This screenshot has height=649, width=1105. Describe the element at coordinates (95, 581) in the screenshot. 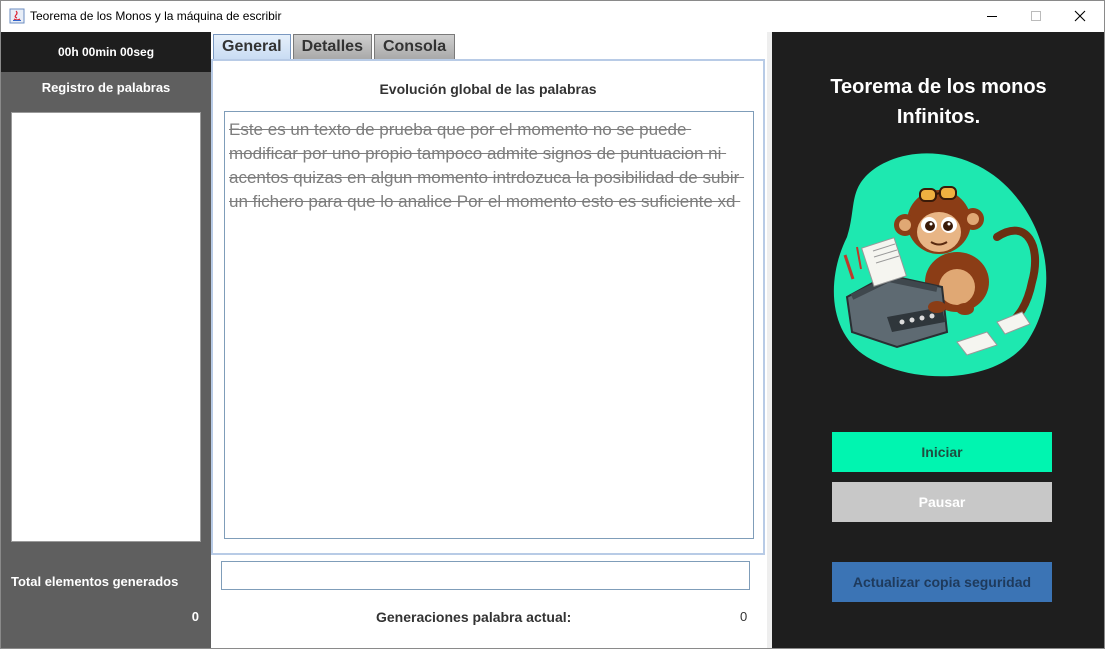

I see `total-elementos-label: Total elementos generados` at that location.